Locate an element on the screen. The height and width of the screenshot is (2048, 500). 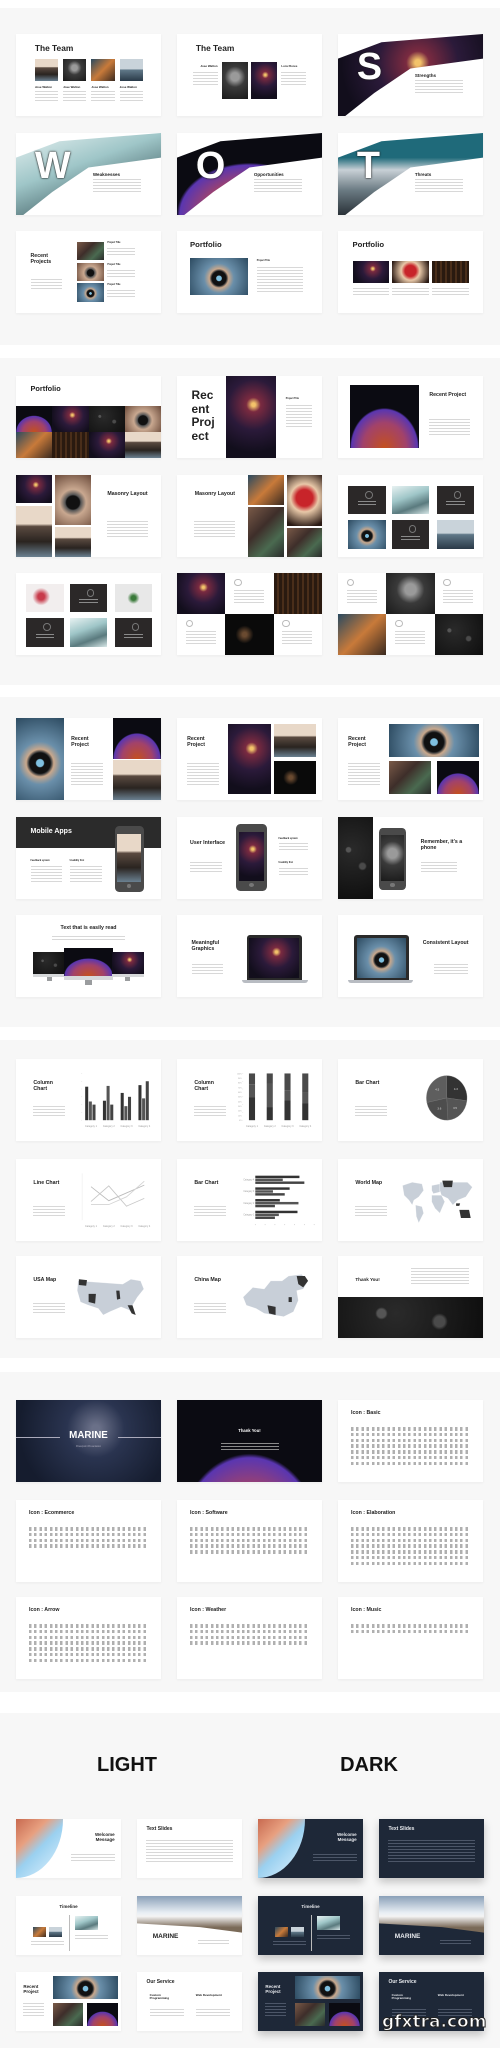
photo-cover is located at coordinates (88, 1441).